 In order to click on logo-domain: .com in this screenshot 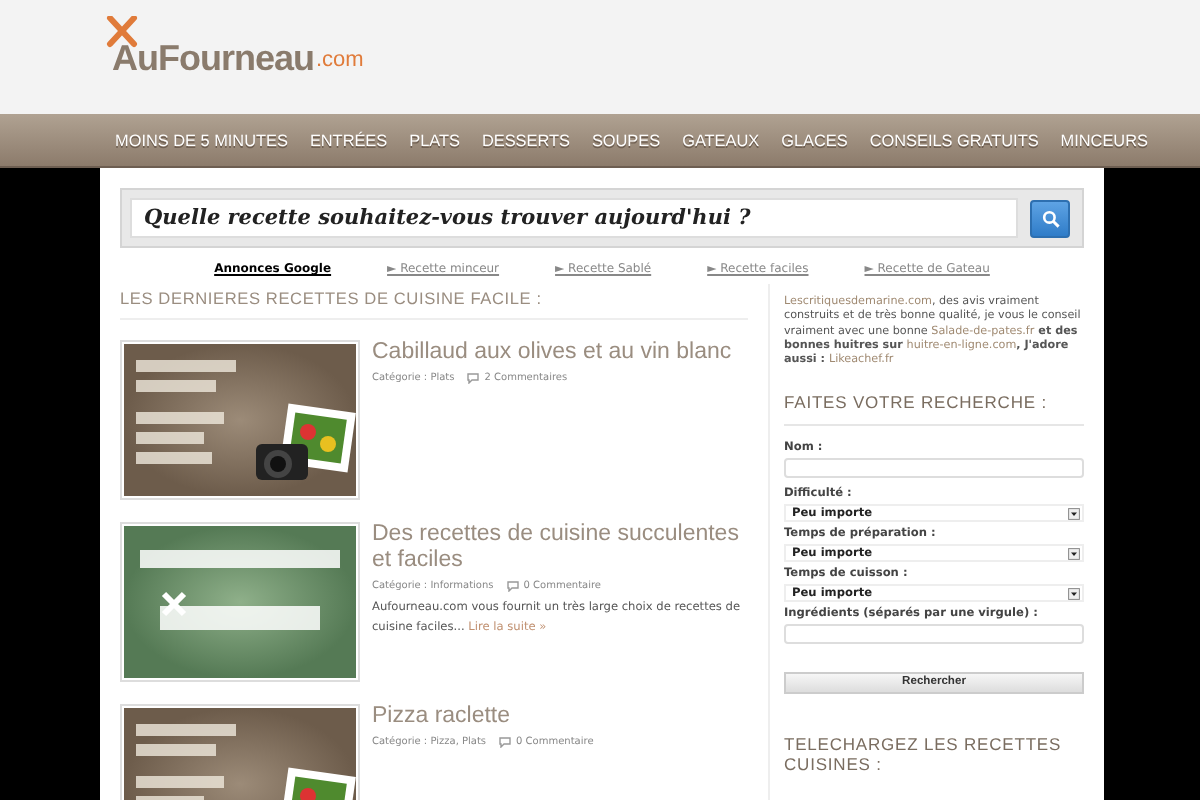, I will do `click(340, 60)`.